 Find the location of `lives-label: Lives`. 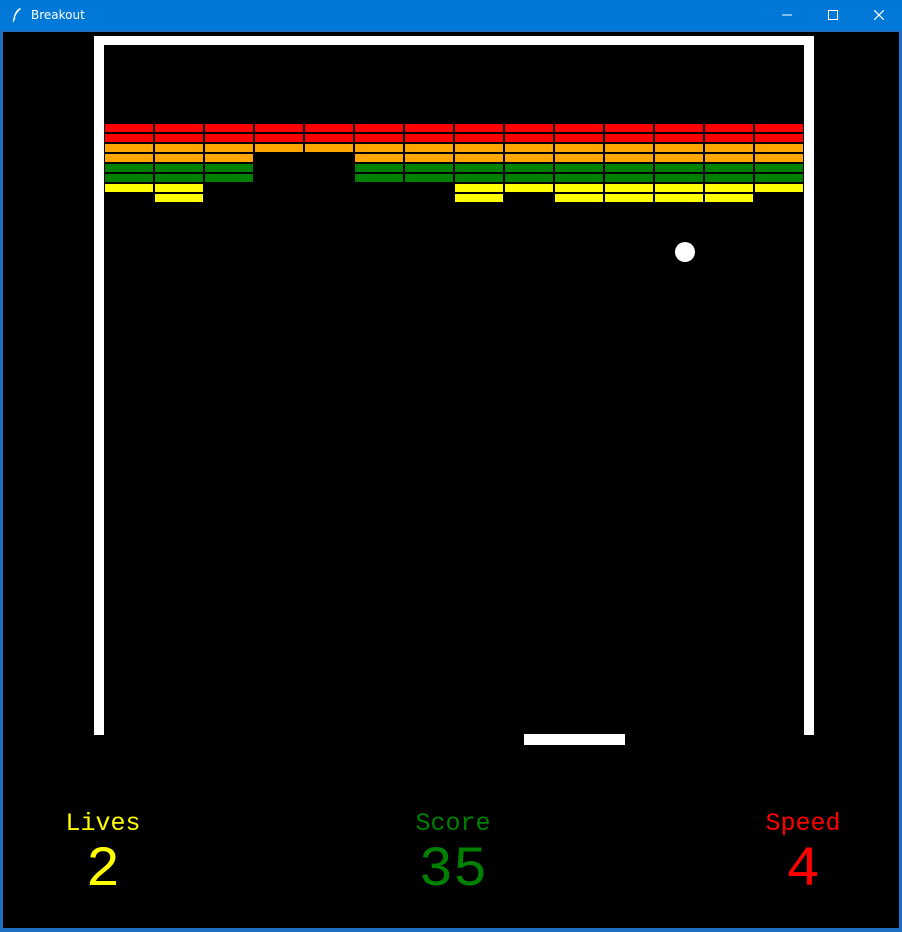

lives-label: Lives is located at coordinates (103, 823).